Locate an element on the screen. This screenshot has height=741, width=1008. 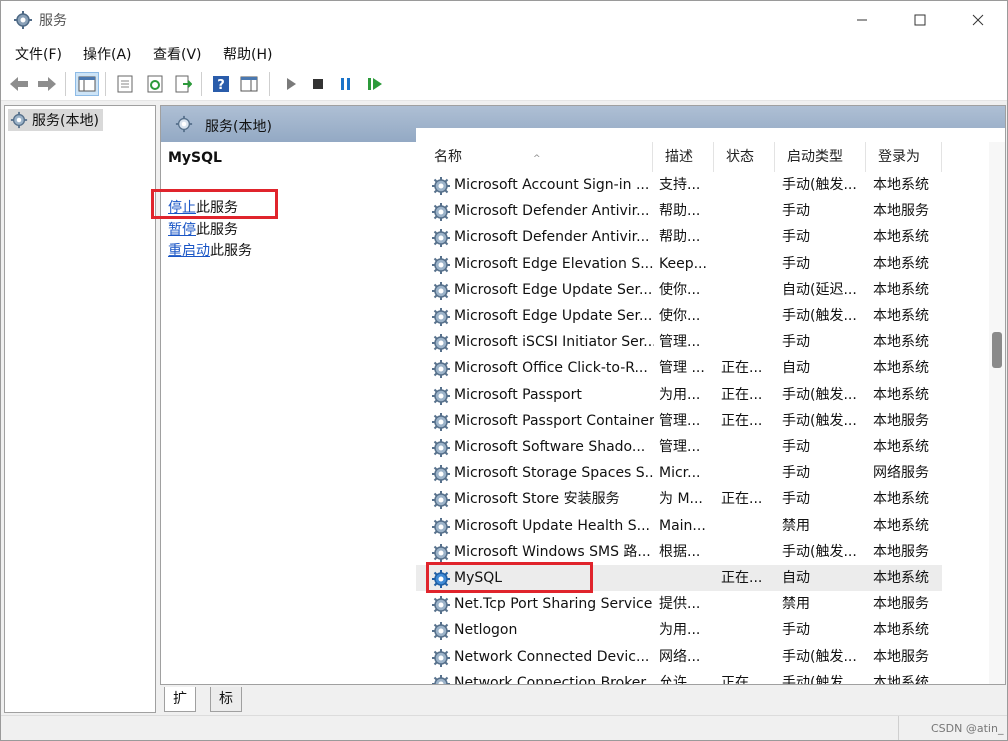
title-bar: 服务 is located at coordinates (504, 20).